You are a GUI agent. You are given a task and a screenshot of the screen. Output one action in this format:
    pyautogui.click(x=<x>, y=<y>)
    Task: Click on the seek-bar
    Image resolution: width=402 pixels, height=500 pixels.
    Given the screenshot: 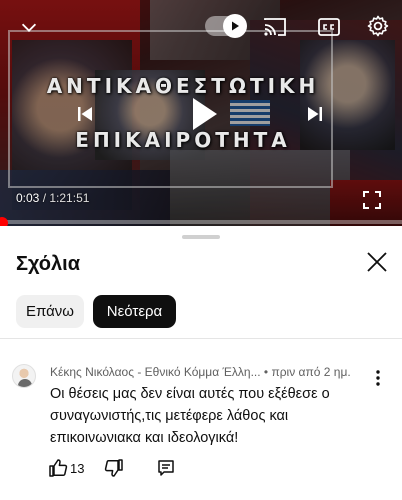 What is the action you would take?
    pyautogui.click(x=201, y=222)
    